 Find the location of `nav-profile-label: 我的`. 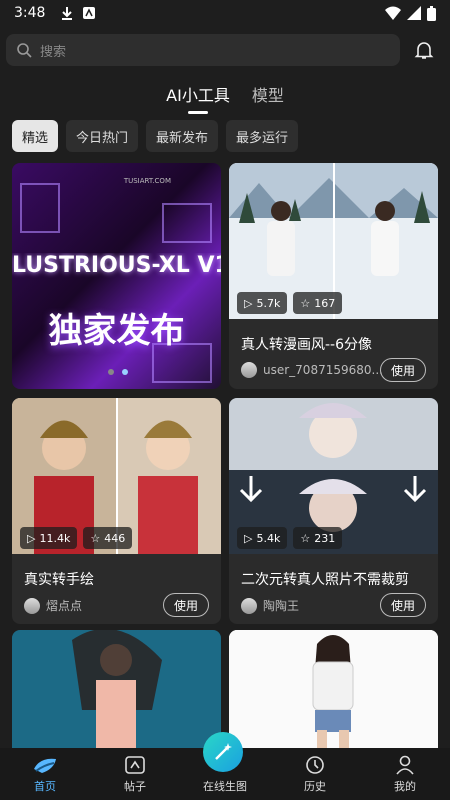

nav-profile-label: 我的 is located at coordinates (405, 786).